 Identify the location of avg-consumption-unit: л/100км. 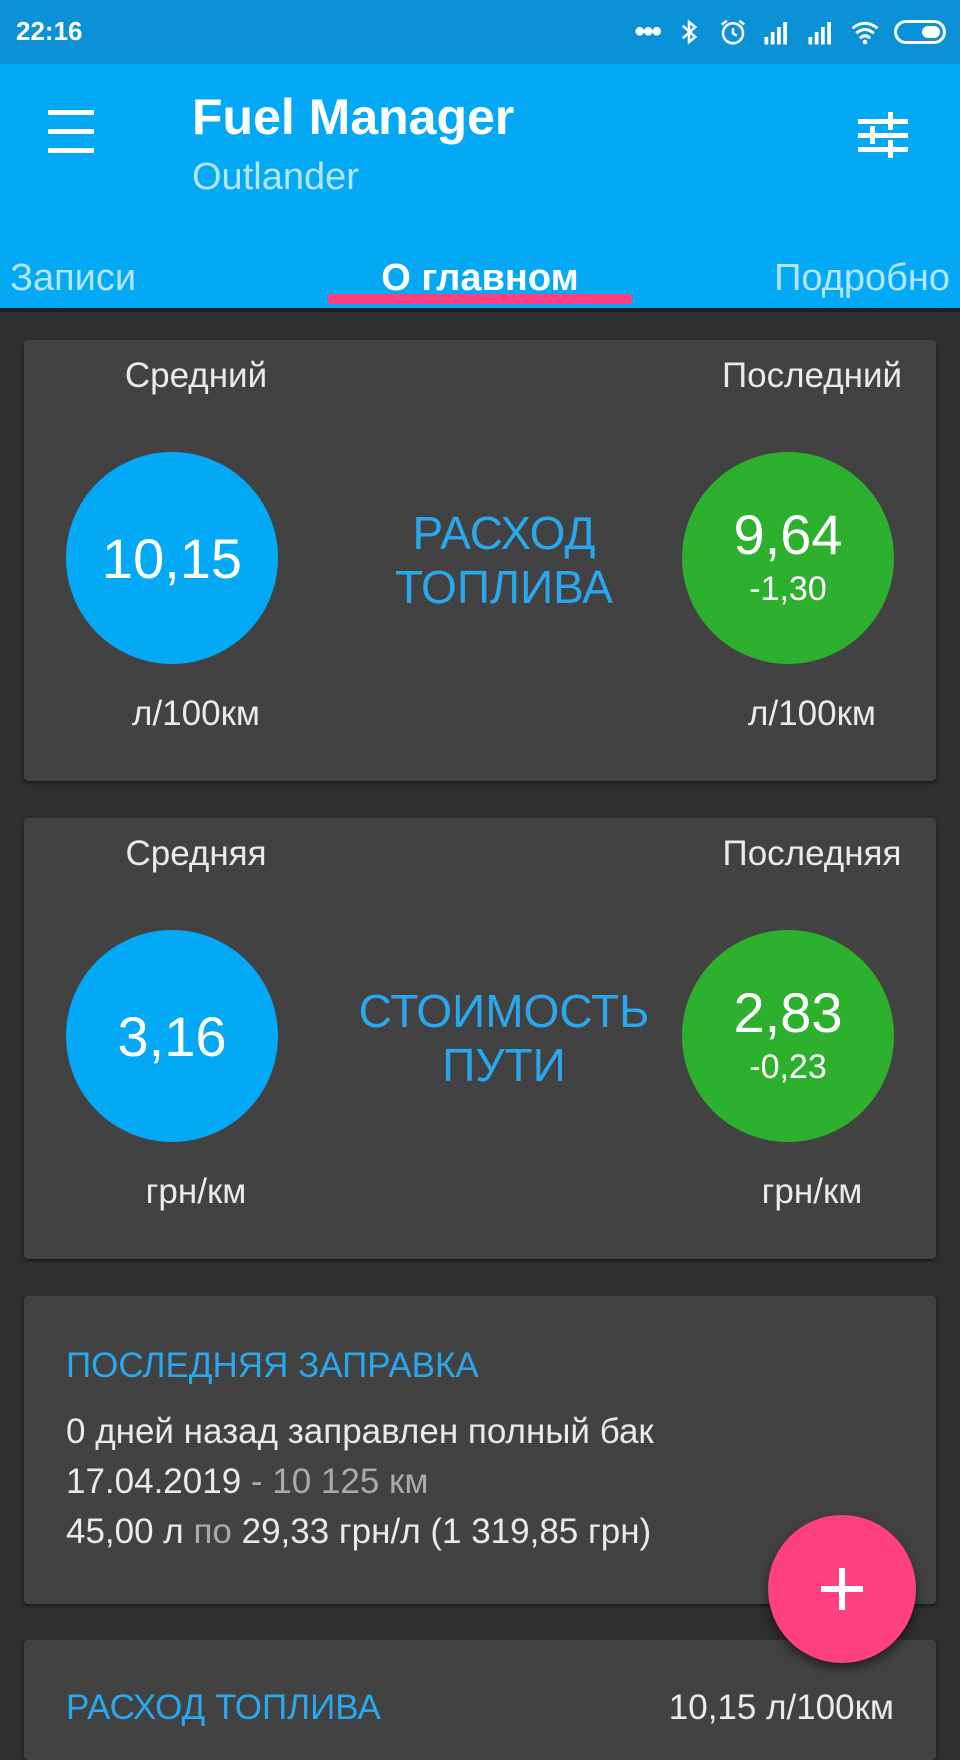
(196, 713).